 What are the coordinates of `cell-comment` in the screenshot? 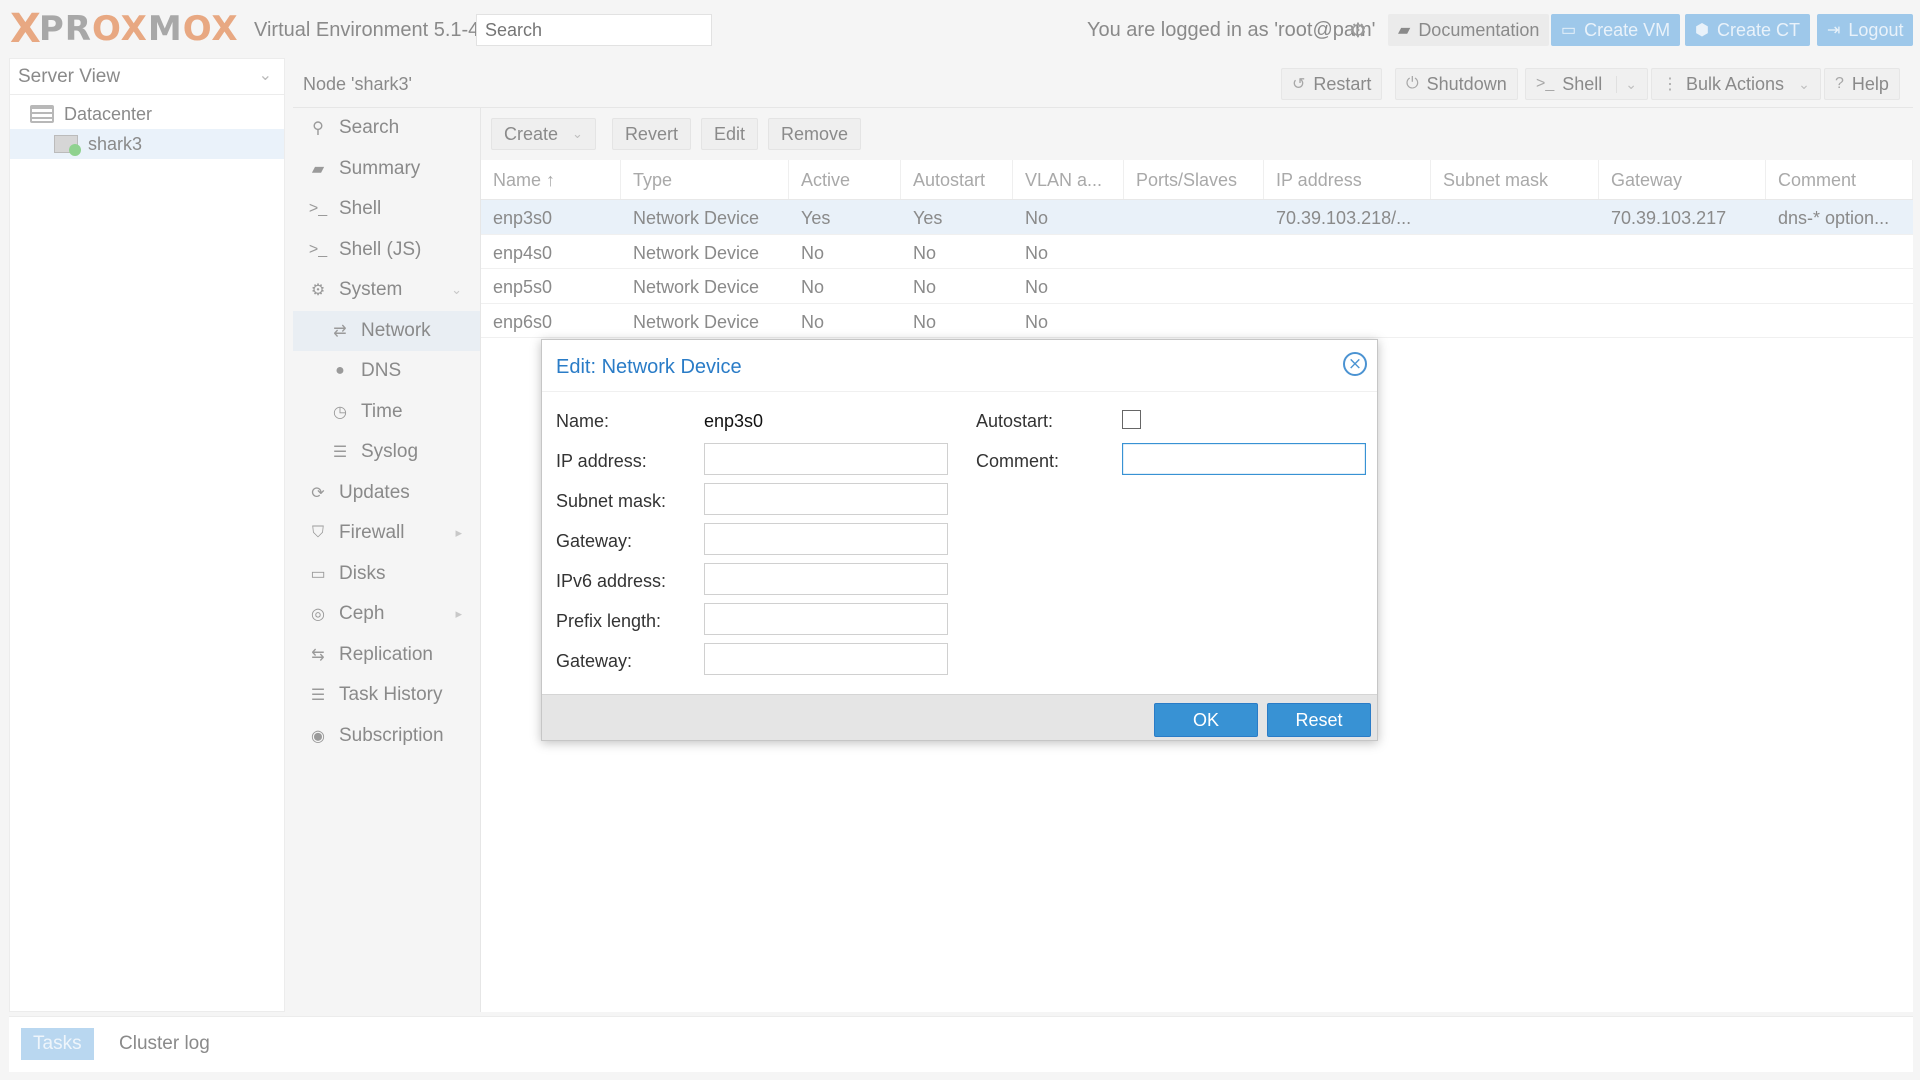 It's located at (1839, 252).